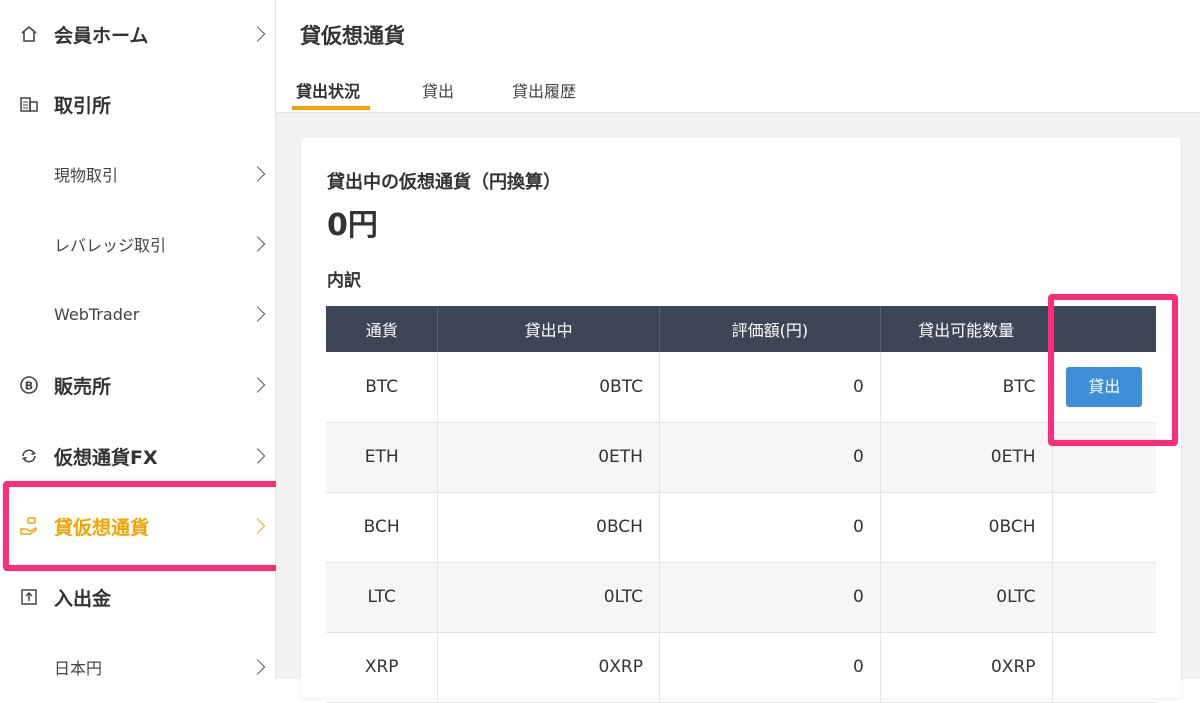 This screenshot has height=703, width=1200. What do you see at coordinates (382, 329) in the screenshot?
I see `col-currency: 通貨` at bounding box center [382, 329].